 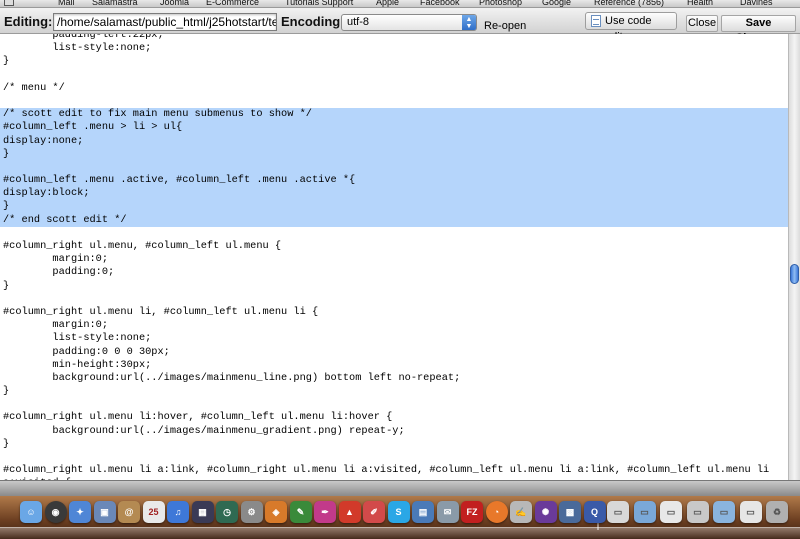 What do you see at coordinates (394, 128) in the screenshot?
I see `code-line: #column_left .menu > li > ul{` at bounding box center [394, 128].